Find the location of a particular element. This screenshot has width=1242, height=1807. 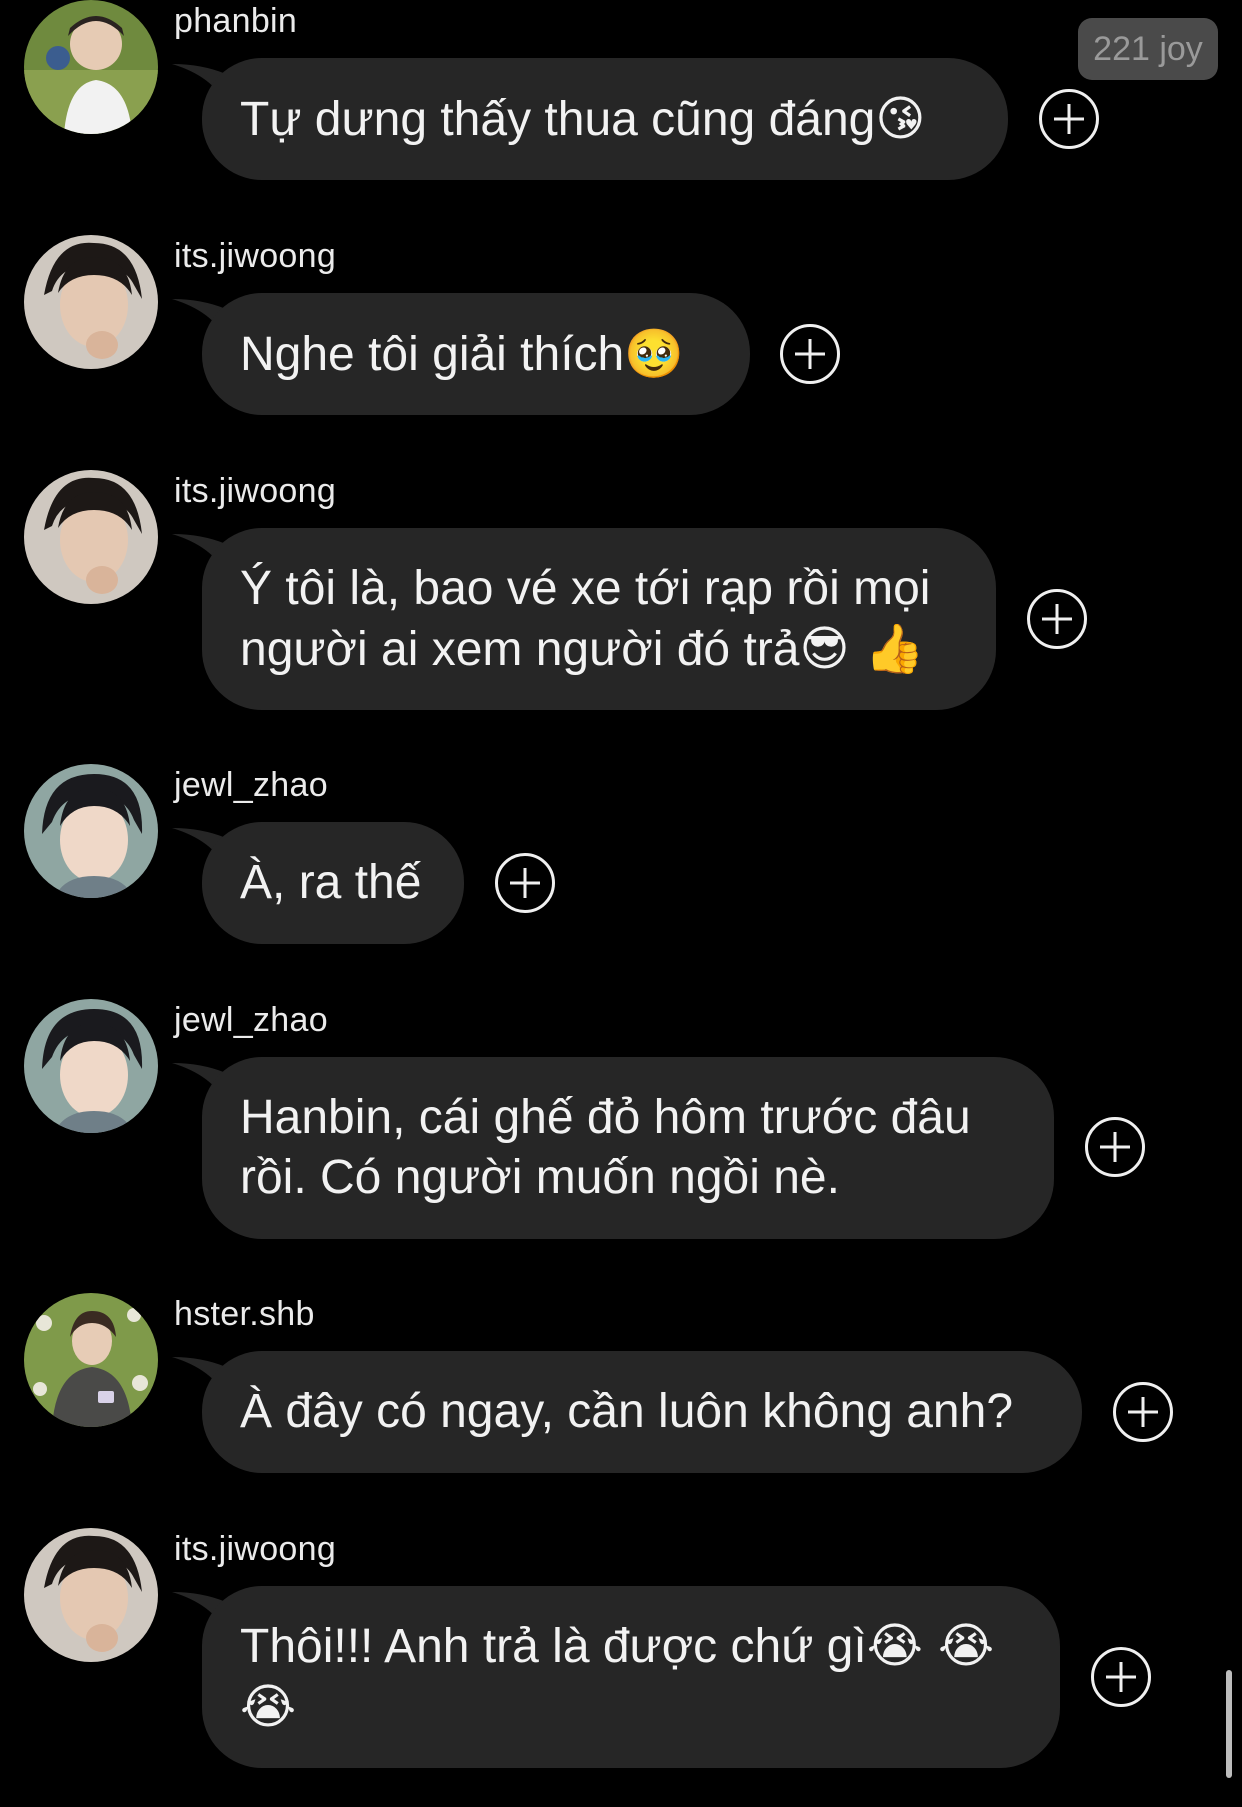

username: hster.shb is located at coordinates (244, 1314).